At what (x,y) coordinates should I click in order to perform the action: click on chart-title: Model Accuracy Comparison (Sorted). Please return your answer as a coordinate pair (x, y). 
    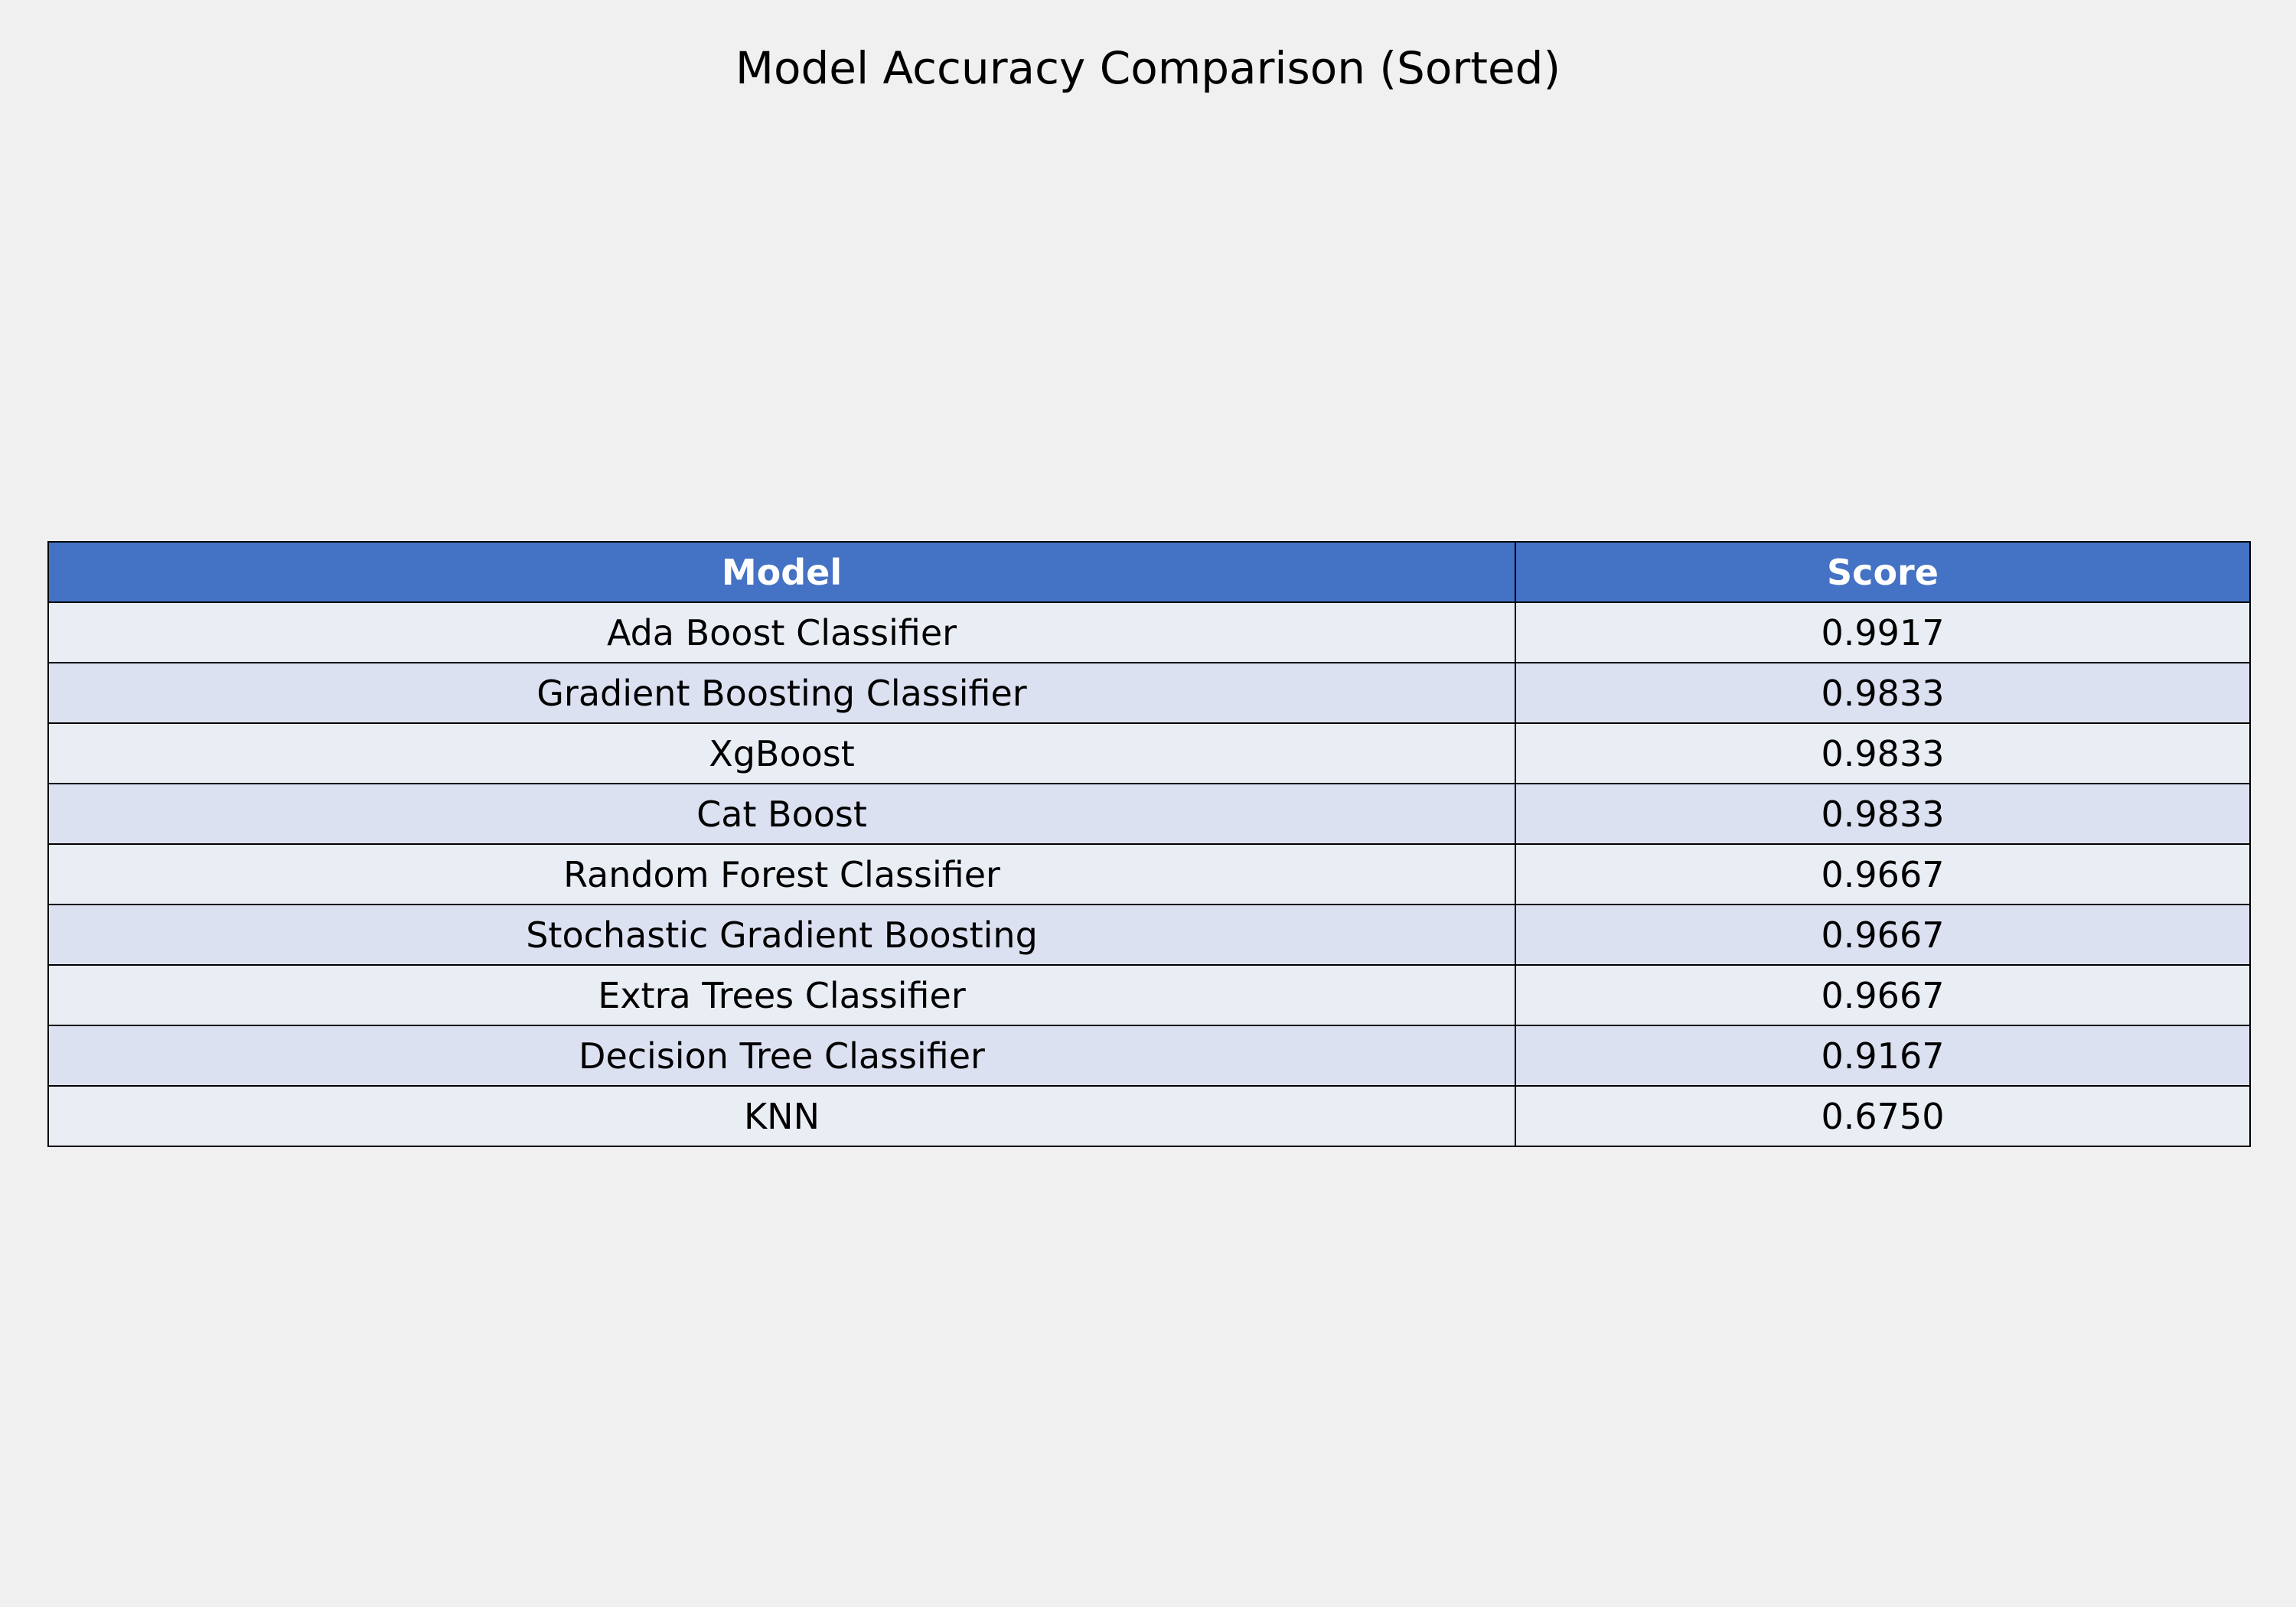
    Looking at the image, I should click on (1148, 68).